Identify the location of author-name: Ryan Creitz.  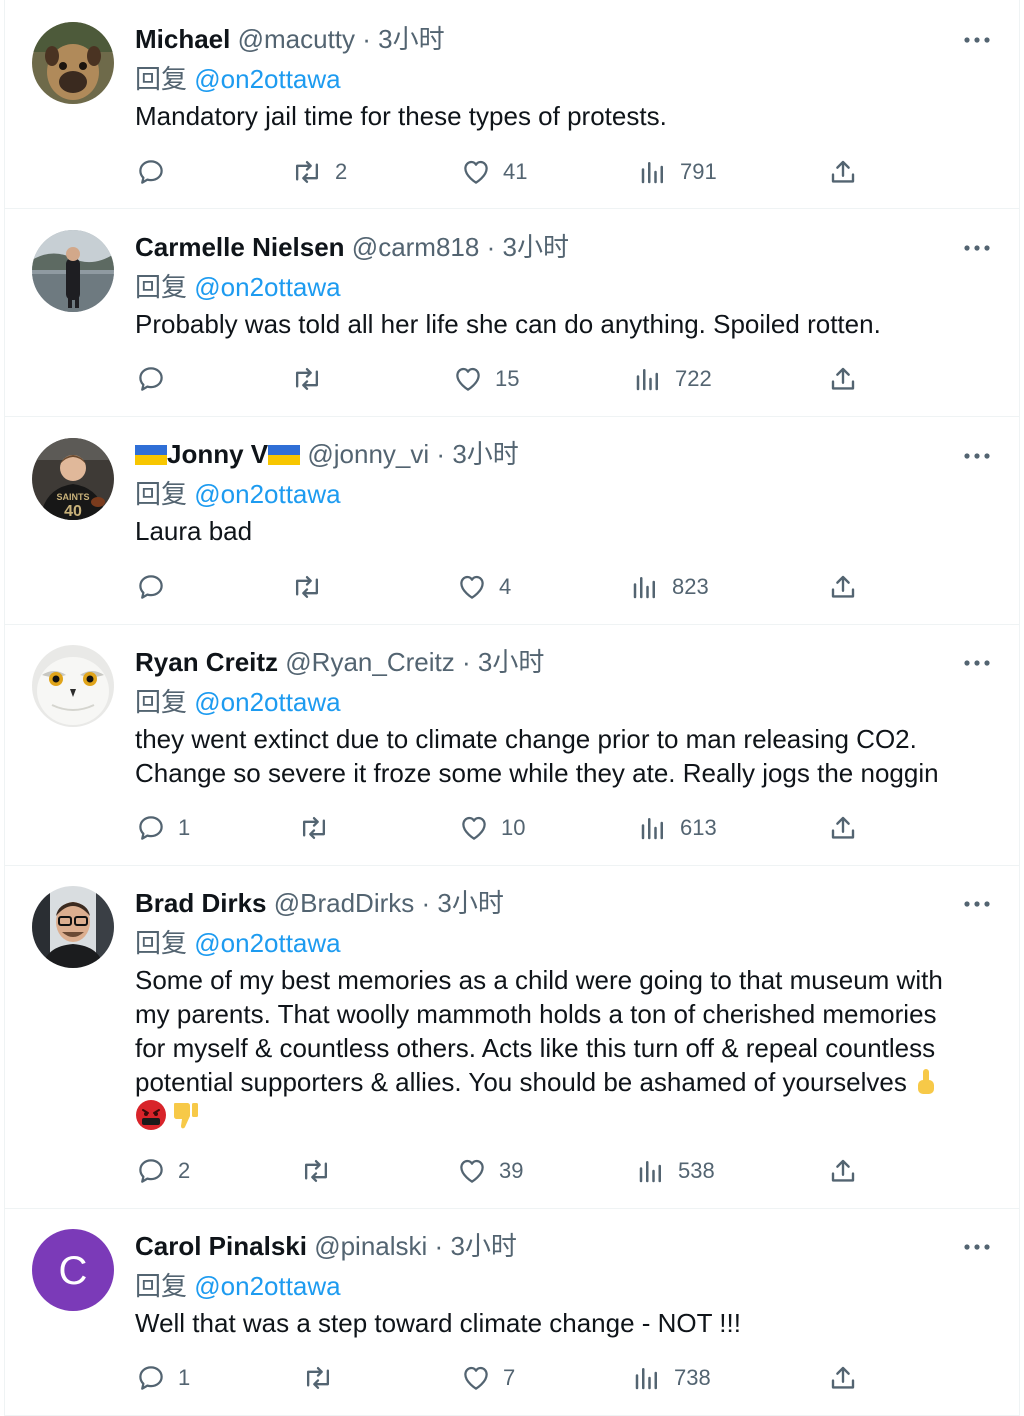
(206, 662).